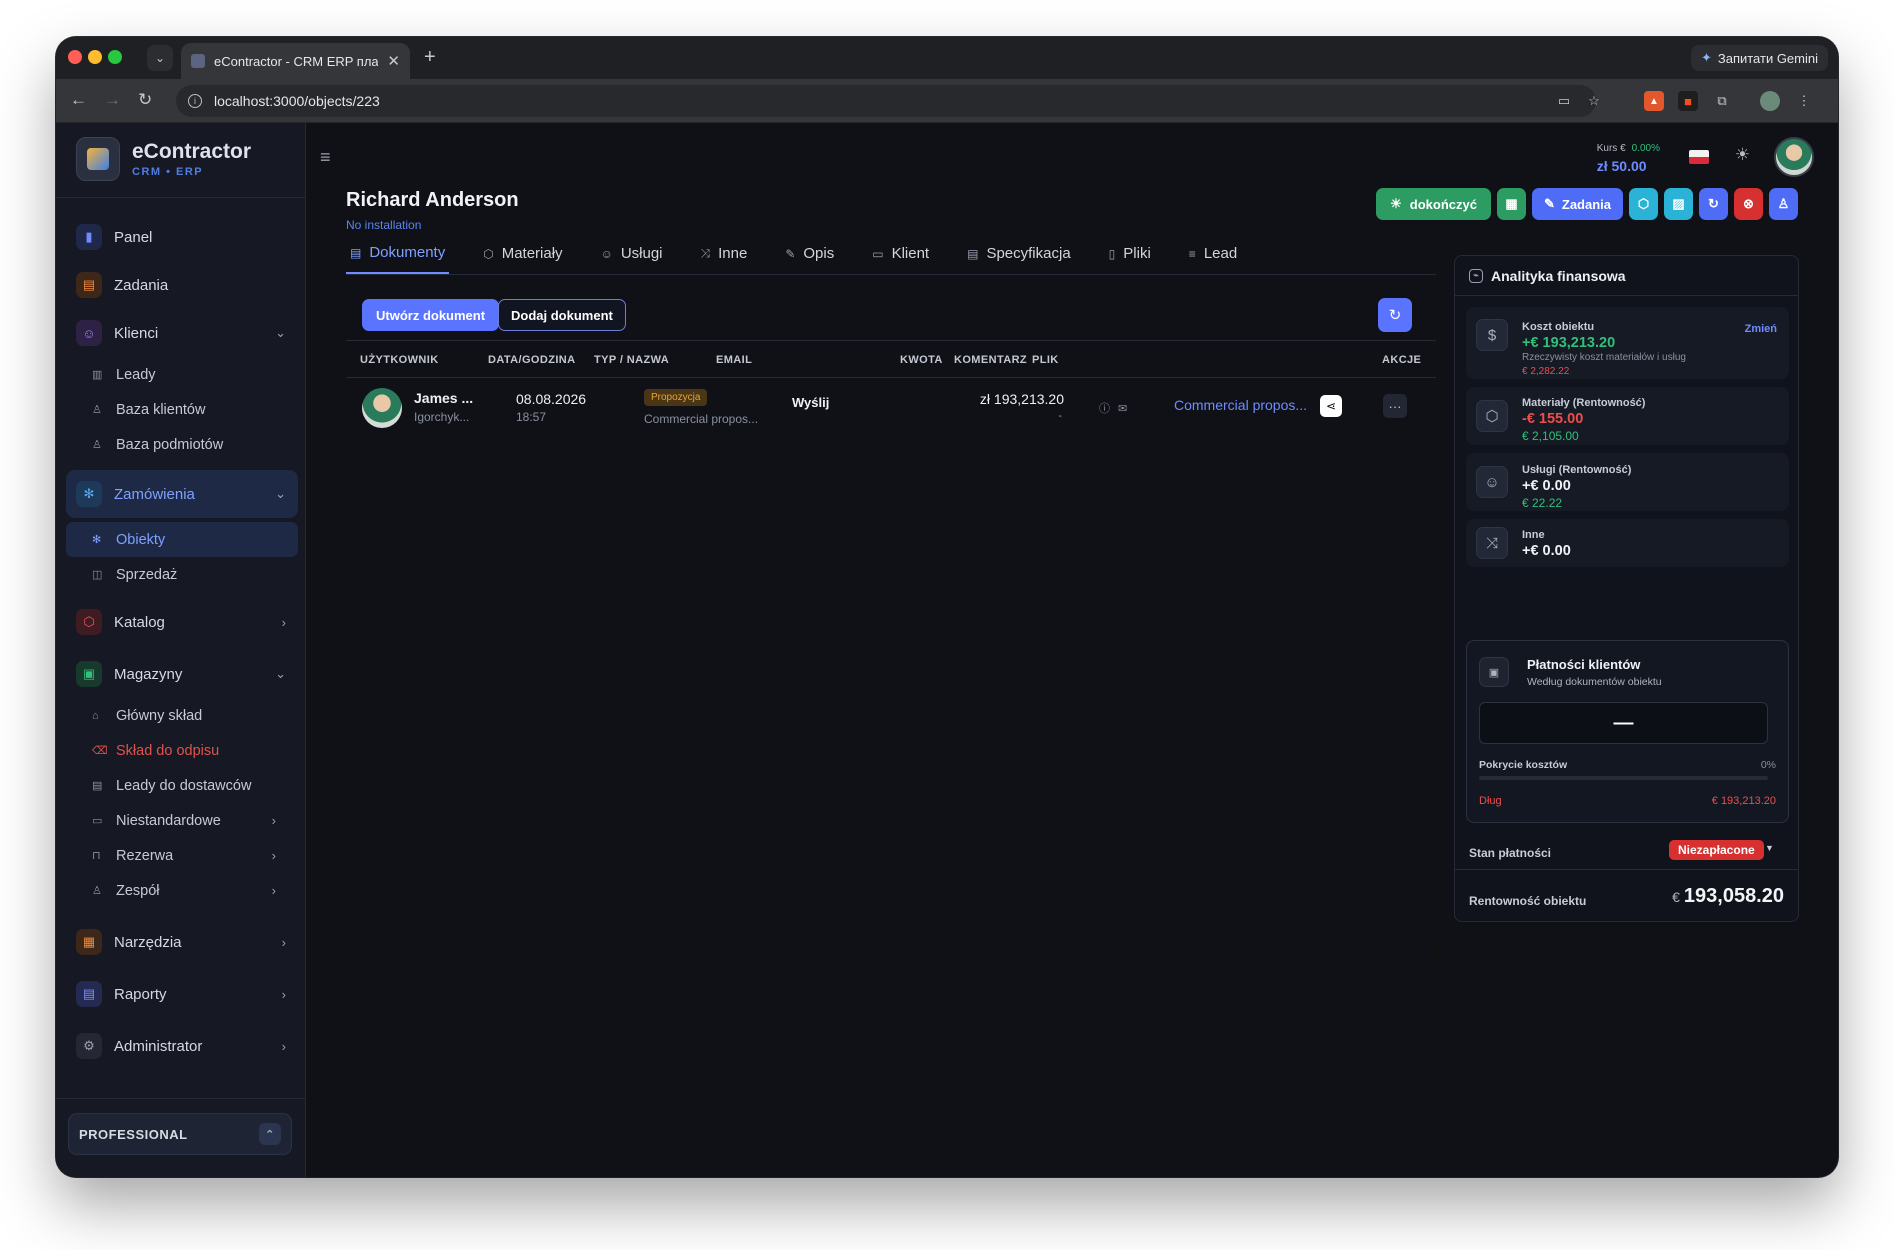 The height and width of the screenshot is (1250, 1894). What do you see at coordinates (1794, 157) in the screenshot?
I see `user-avatar` at bounding box center [1794, 157].